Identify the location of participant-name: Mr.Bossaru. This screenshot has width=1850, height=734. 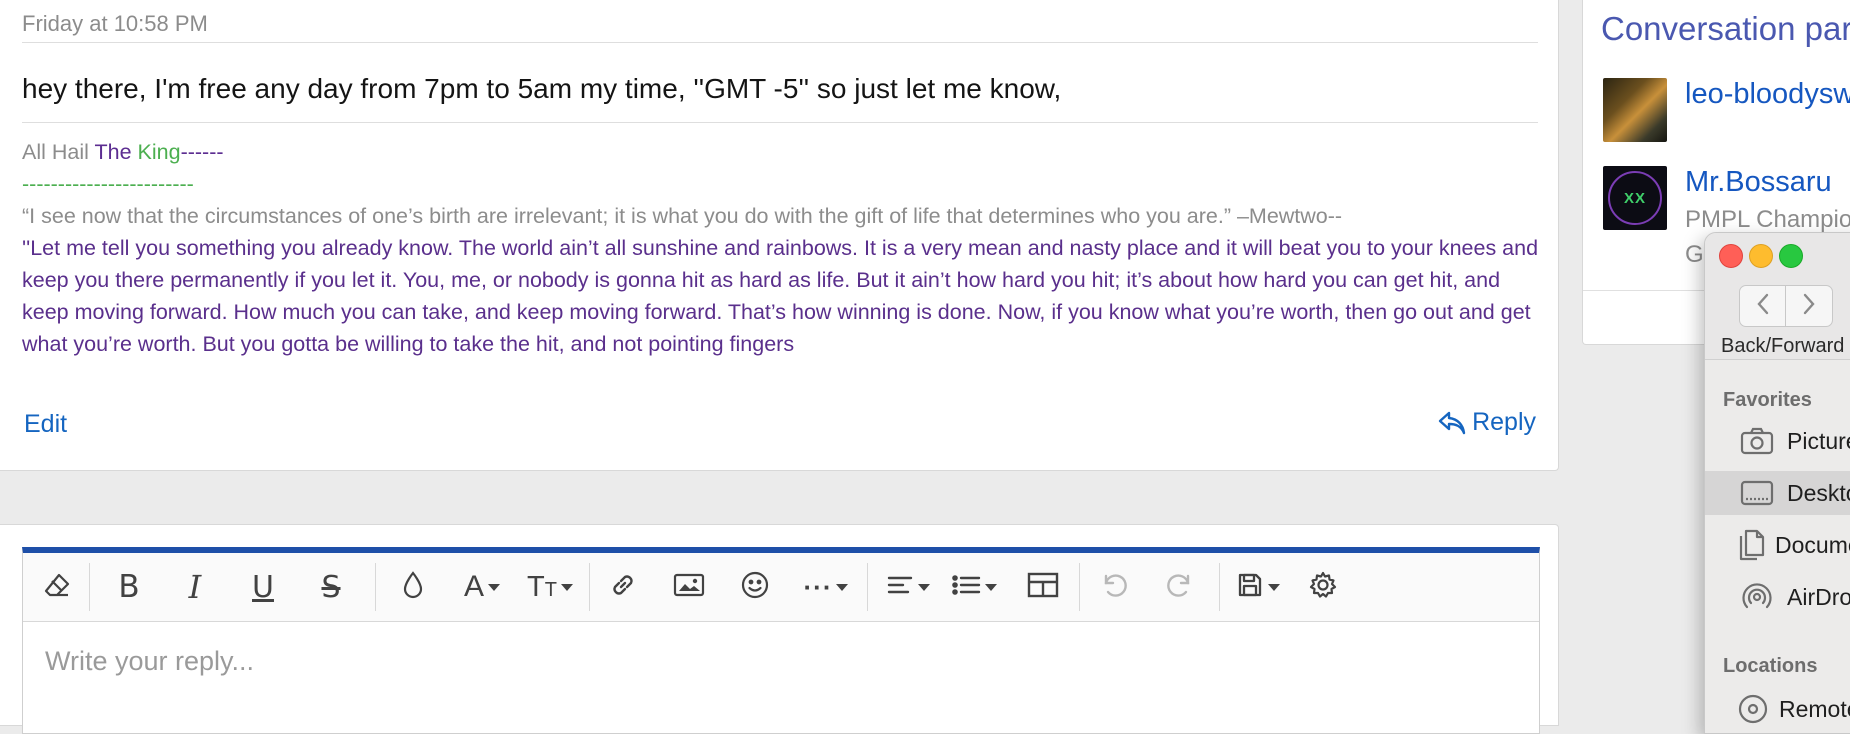
(1758, 182).